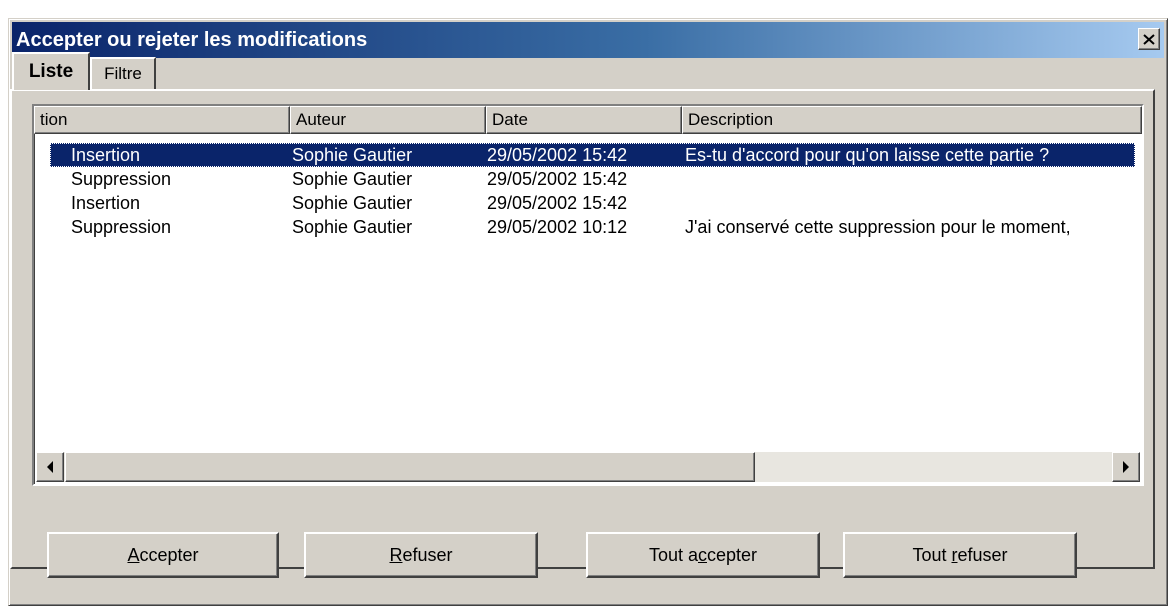  Describe the element at coordinates (388, 120) in the screenshot. I see `column-header-author: Auteur` at that location.